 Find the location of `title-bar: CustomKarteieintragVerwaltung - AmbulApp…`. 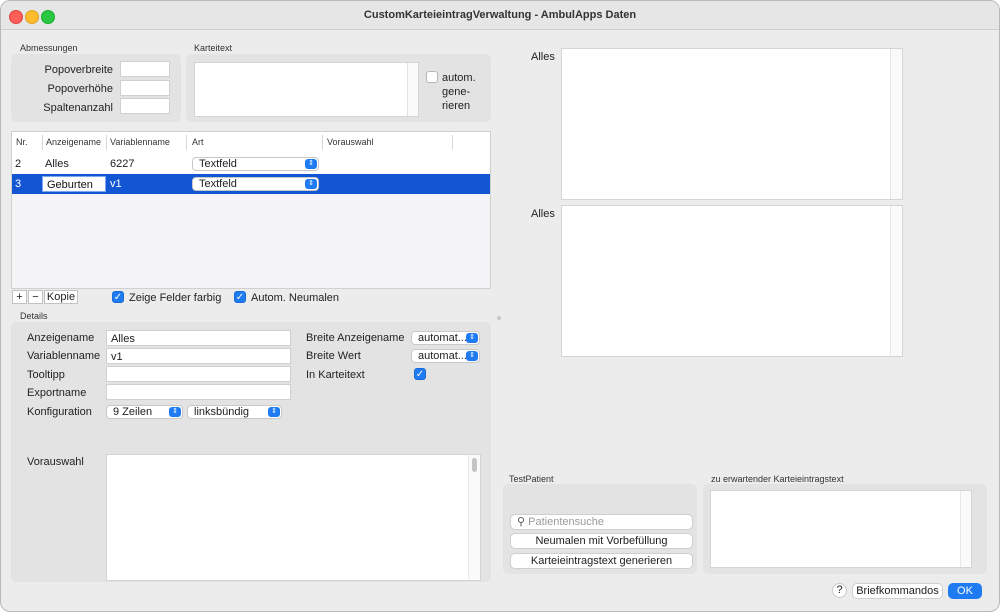

title-bar: CustomKarteieintragVerwaltung - AmbulApp… is located at coordinates (500, 15).